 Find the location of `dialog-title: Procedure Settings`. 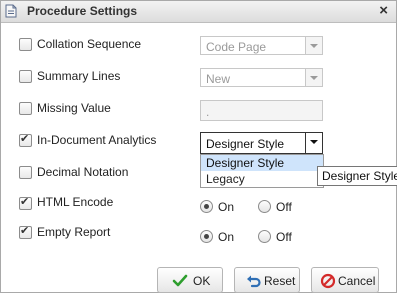

dialog-title: Procedure Settings is located at coordinates (82, 11).